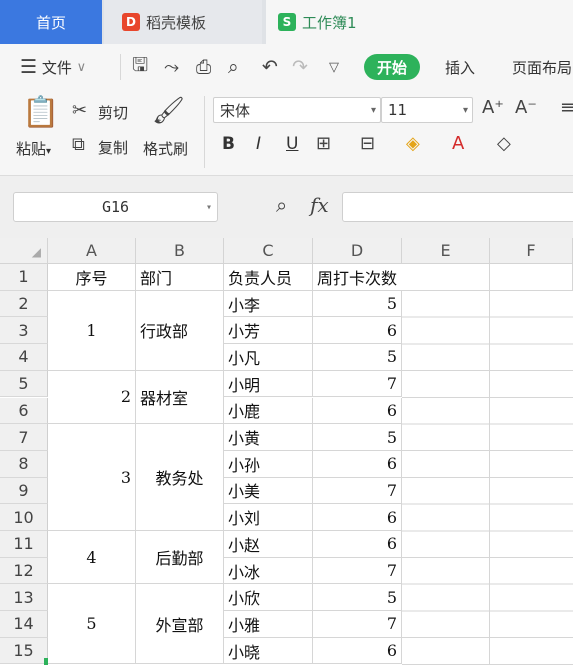 Image resolution: width=573 pixels, height=665 pixels. I want to click on quick-access-dropdown-icon: ▽, so click(334, 67).